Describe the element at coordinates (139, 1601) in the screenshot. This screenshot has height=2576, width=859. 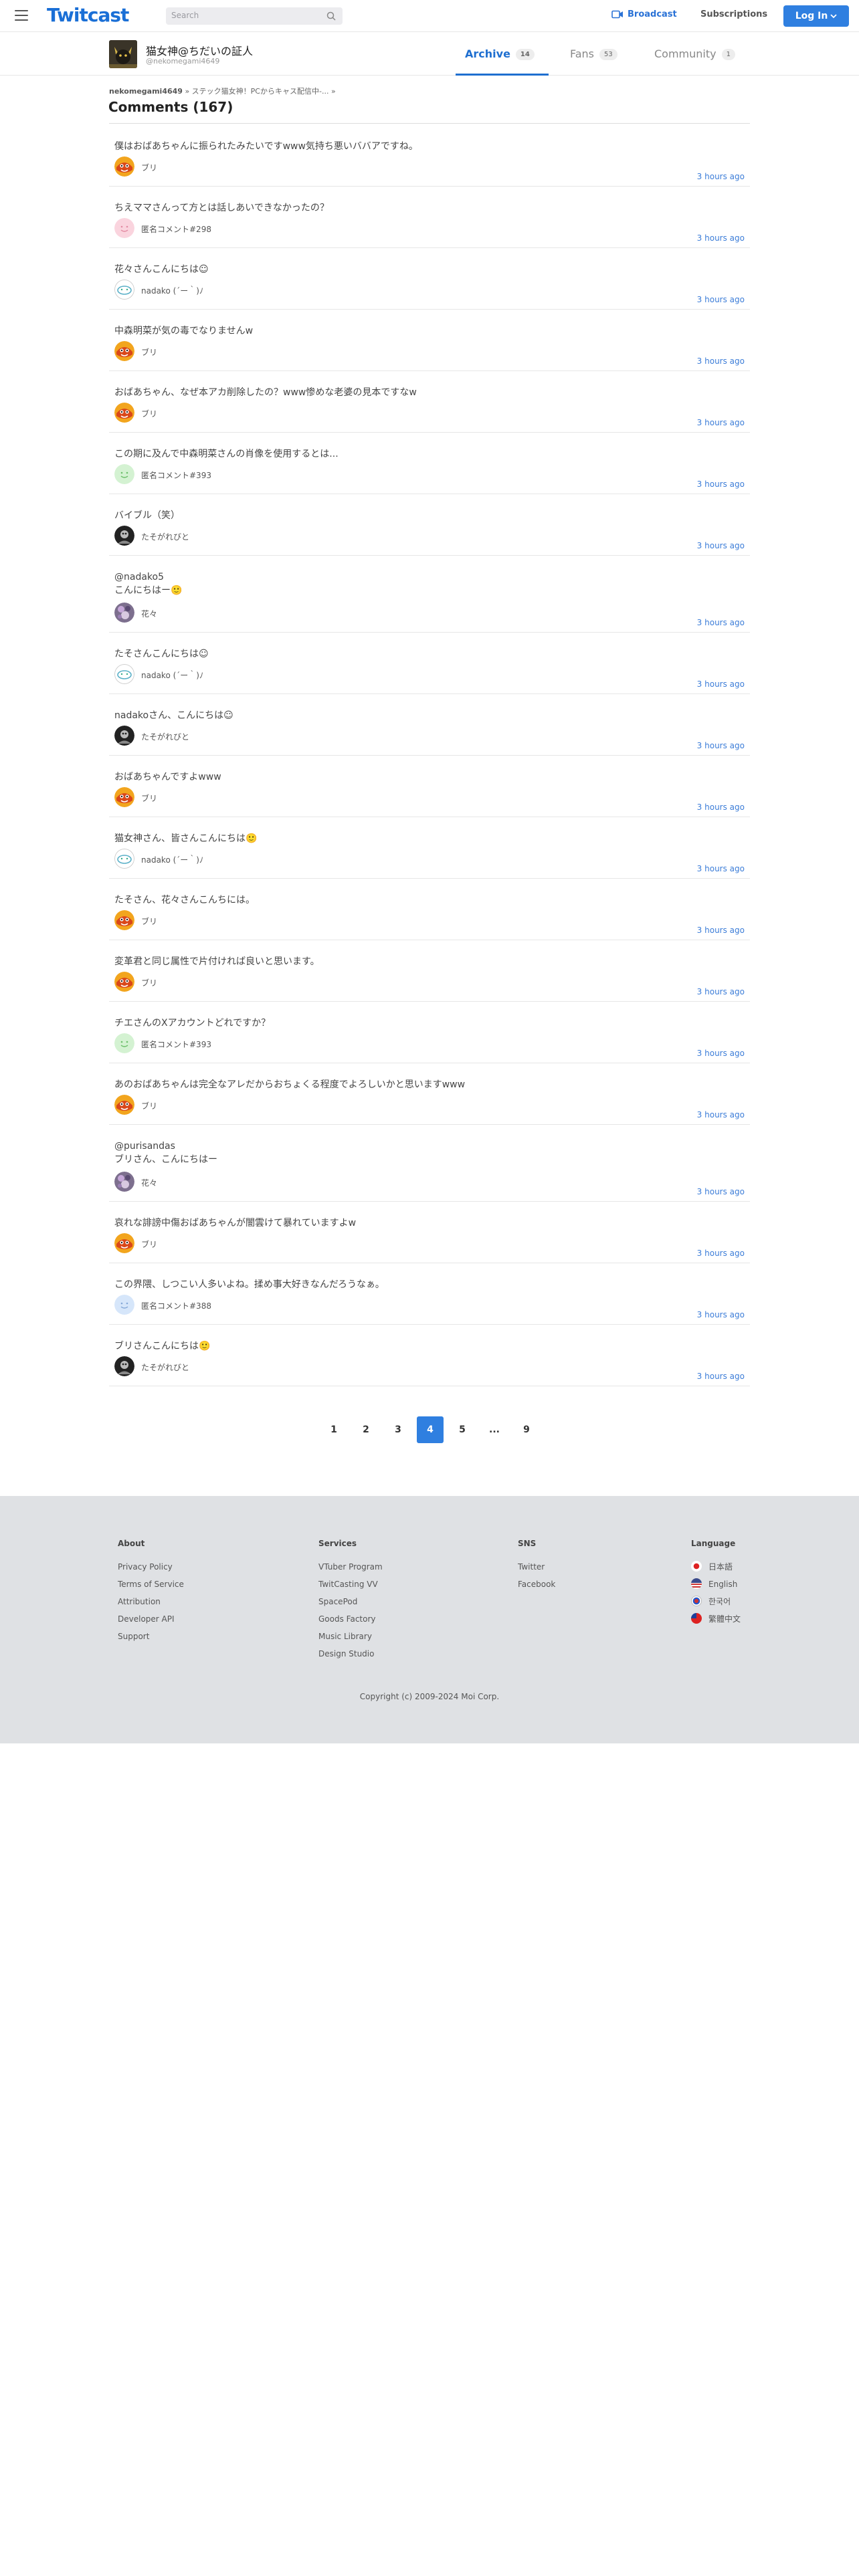
I see `footer-link: Attribution` at that location.